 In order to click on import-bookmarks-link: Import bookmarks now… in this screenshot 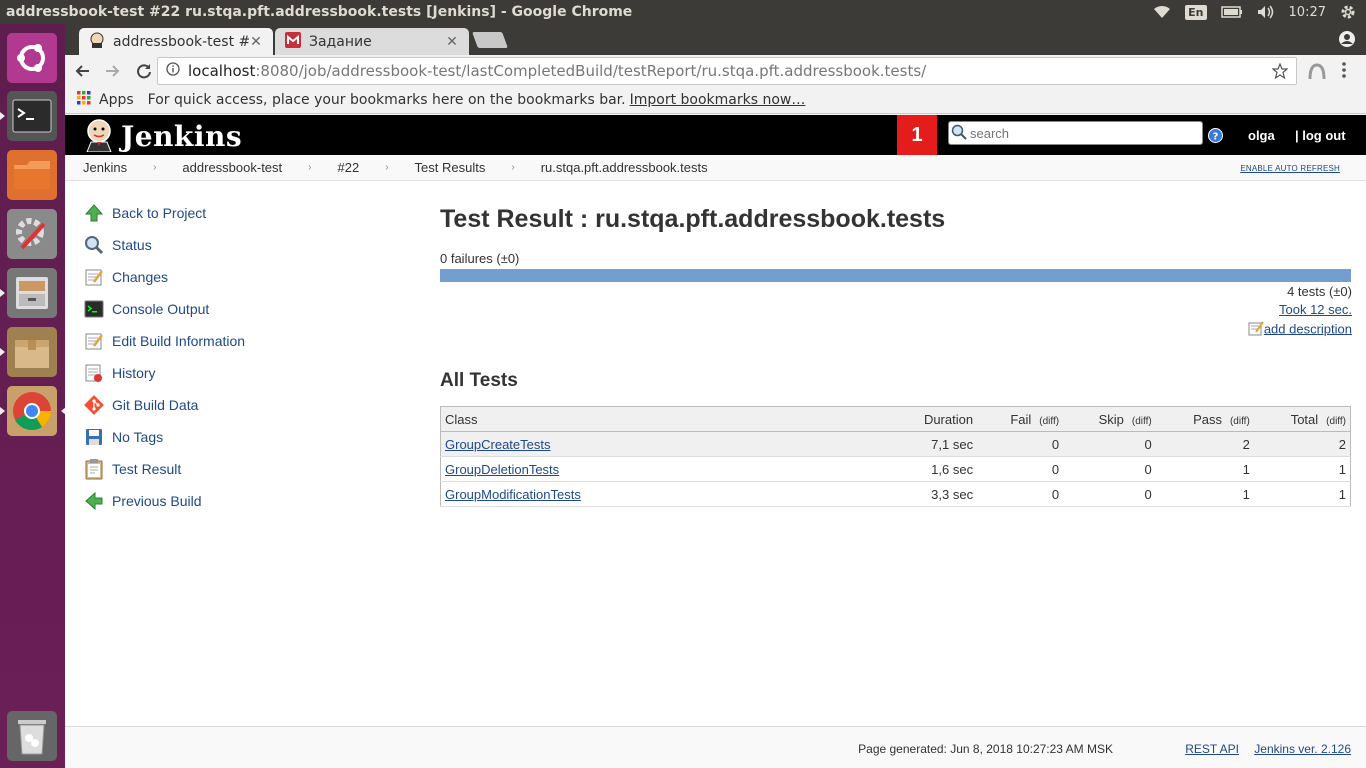, I will do `click(718, 100)`.